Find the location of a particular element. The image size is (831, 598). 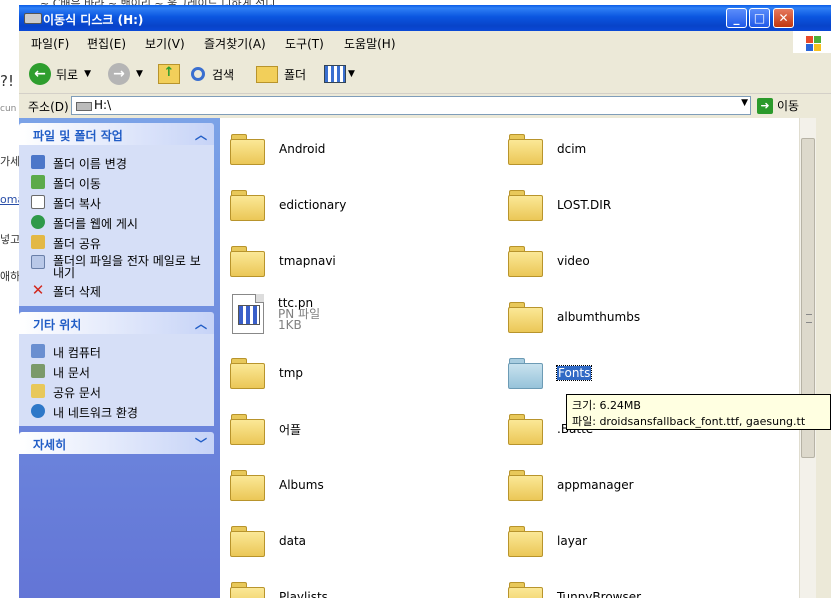

folder-item: tmp is located at coordinates (266, 373).